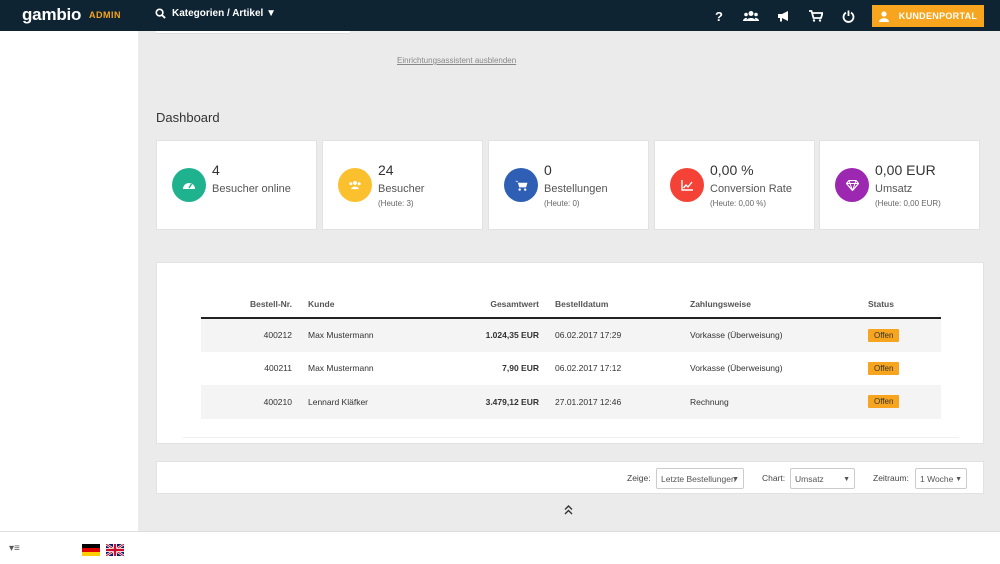 This screenshot has height=564, width=1000. I want to click on order-total: 7,90 EUR, so click(520, 368).